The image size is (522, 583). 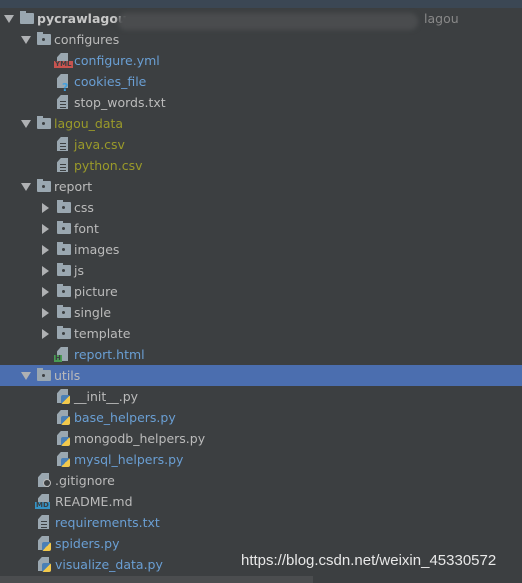 What do you see at coordinates (261, 291) in the screenshot?
I see `tree-item-picture: picture` at bounding box center [261, 291].